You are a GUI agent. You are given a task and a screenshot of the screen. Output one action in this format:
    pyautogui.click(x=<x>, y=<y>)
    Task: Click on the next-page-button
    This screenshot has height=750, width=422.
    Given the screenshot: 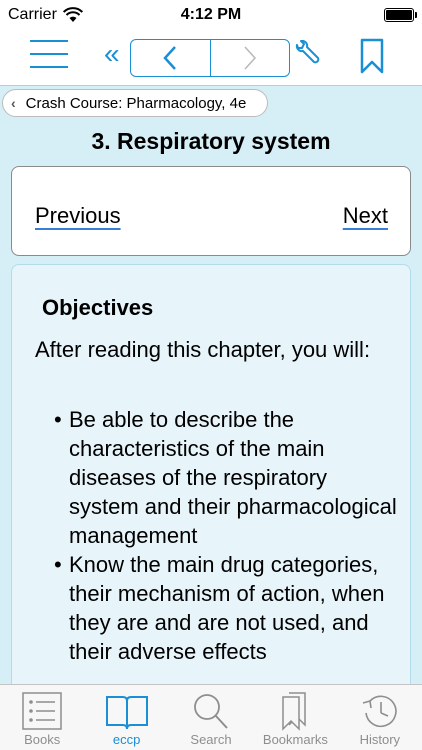 What is the action you would take?
    pyautogui.click(x=250, y=58)
    